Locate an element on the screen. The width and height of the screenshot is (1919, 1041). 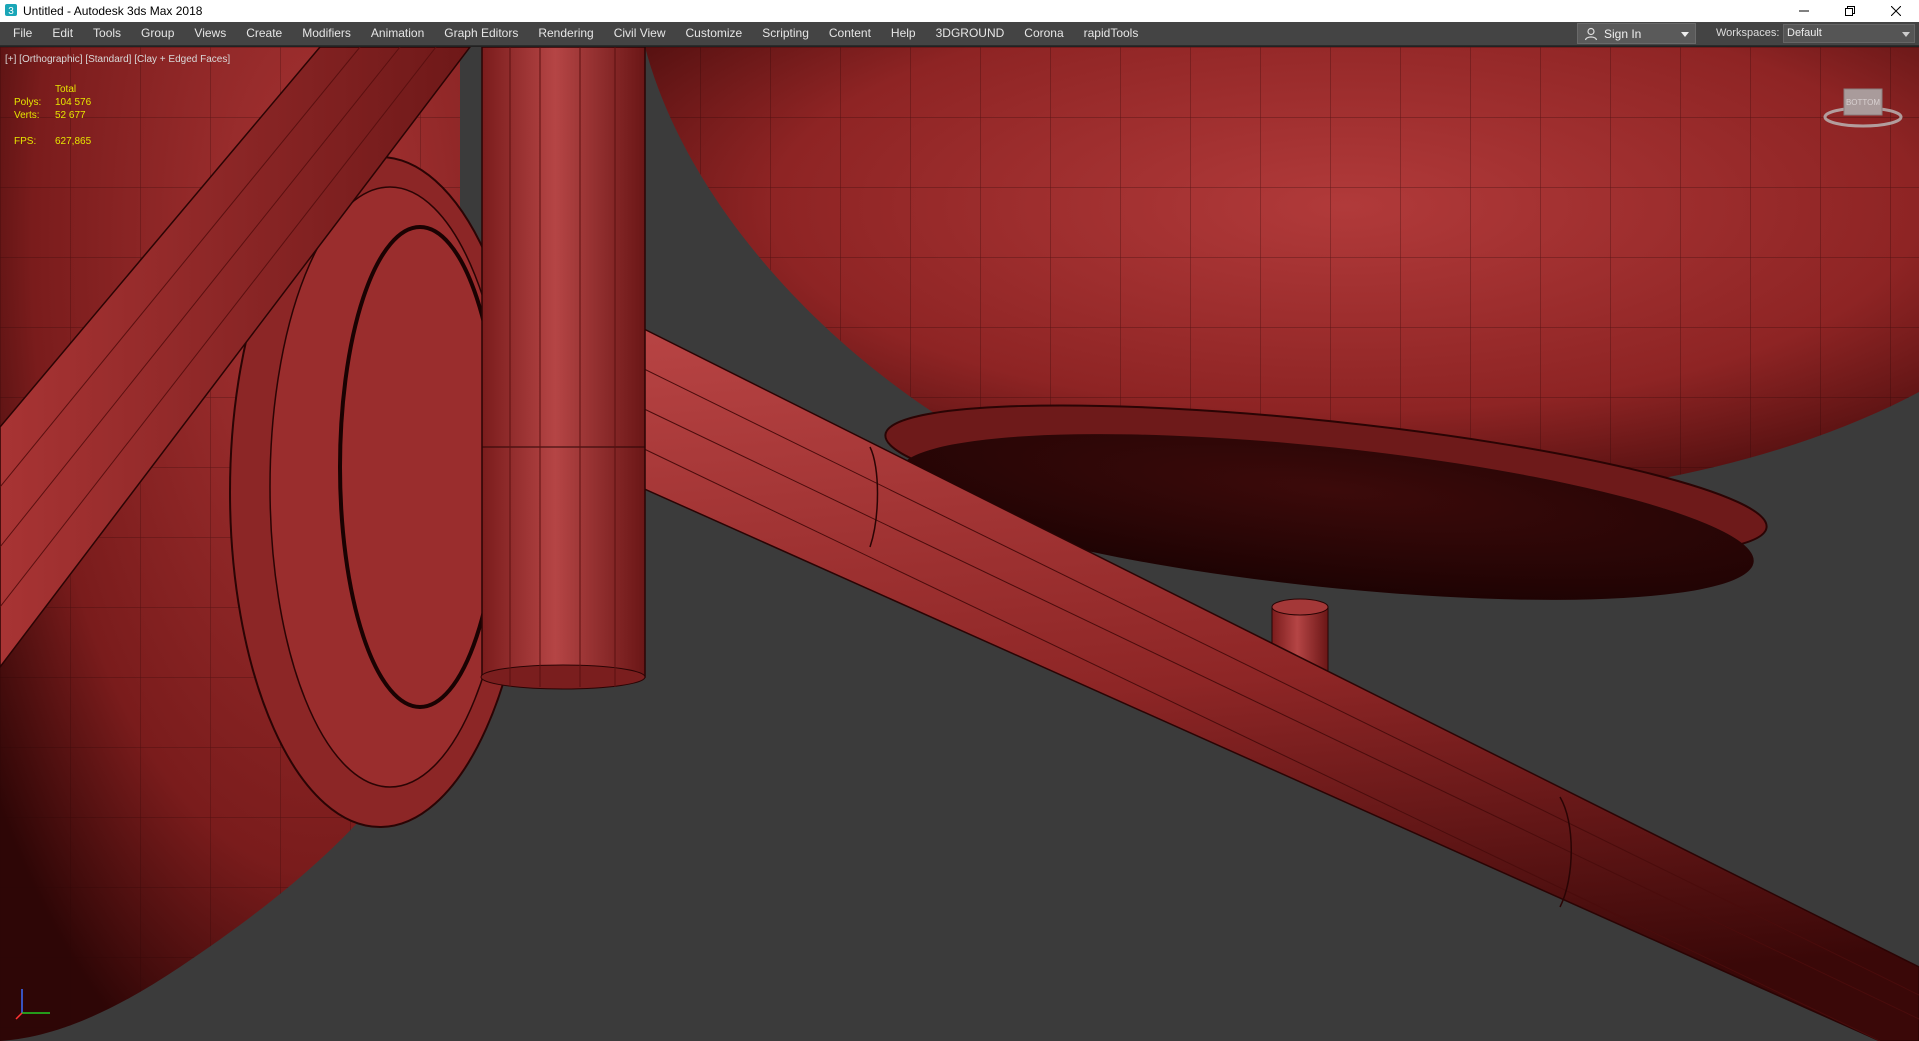
sign-in-label: Sign In is located at coordinates (1623, 33).